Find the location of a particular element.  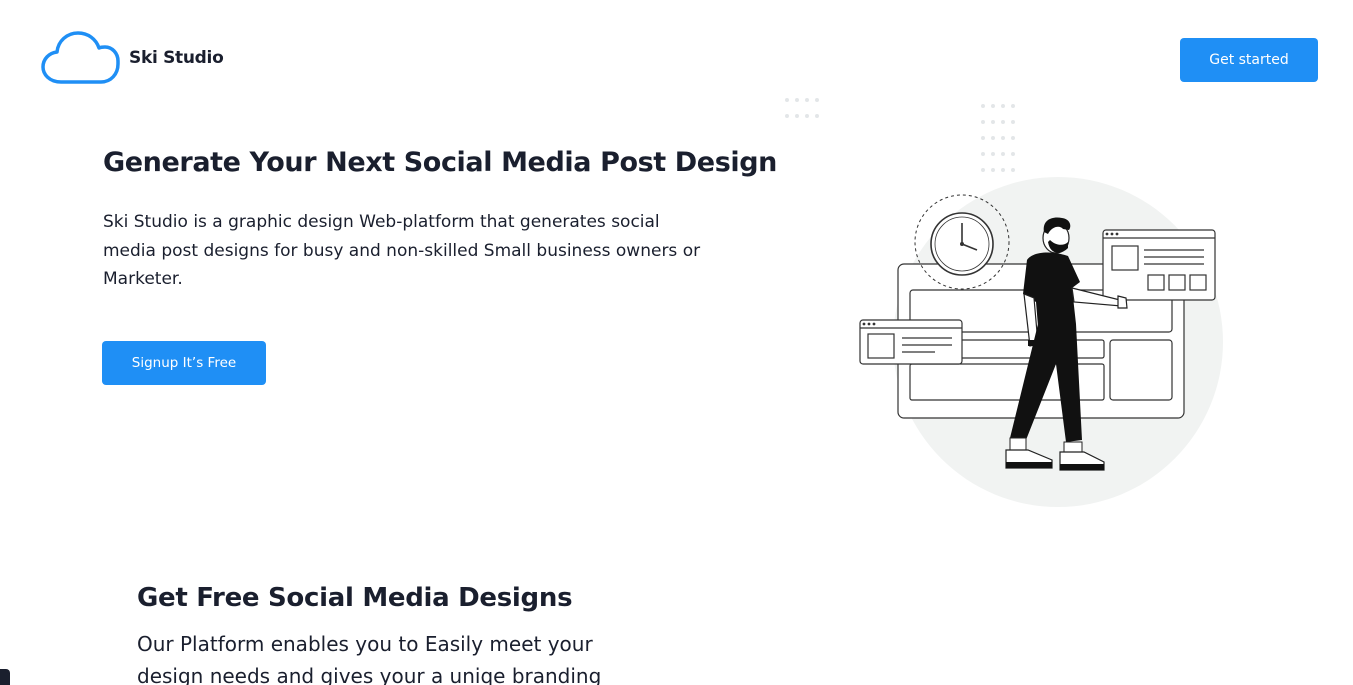

brand-logo: Ski Studio is located at coordinates (132, 58).